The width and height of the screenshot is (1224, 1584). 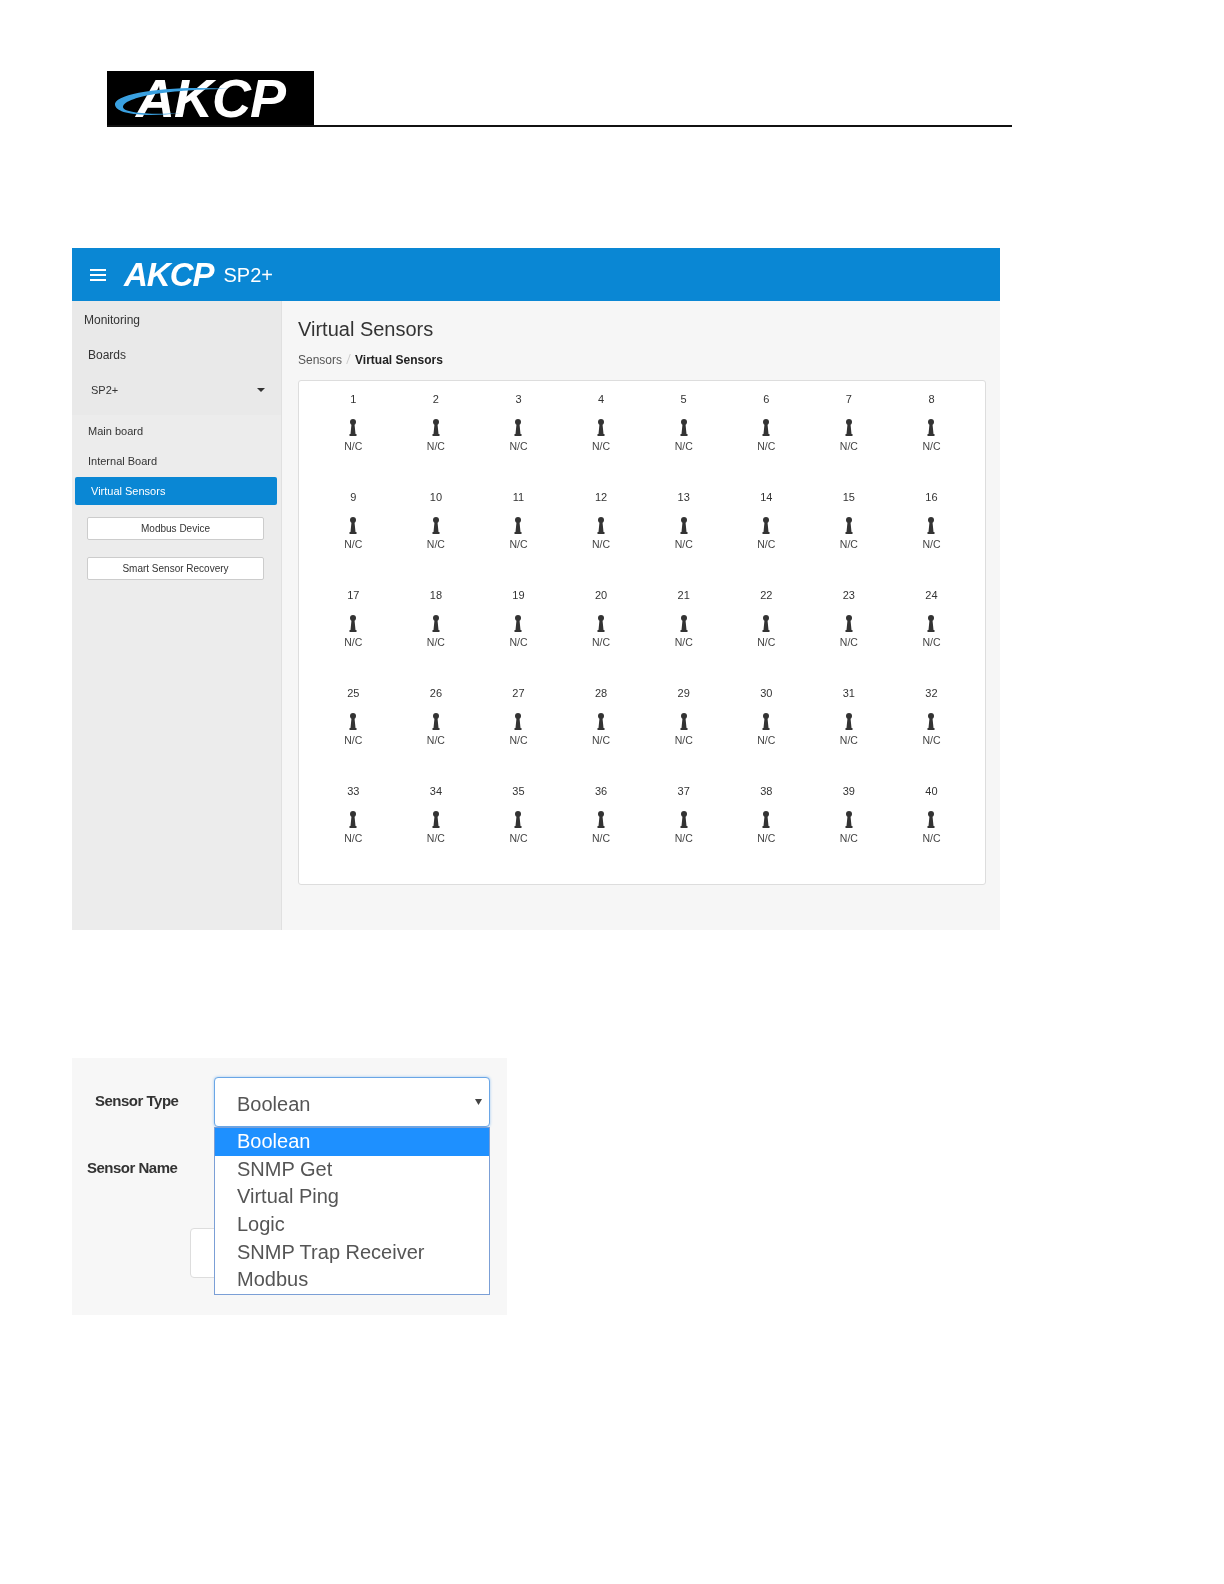 I want to click on sensor-number: 33, so click(x=353, y=790).